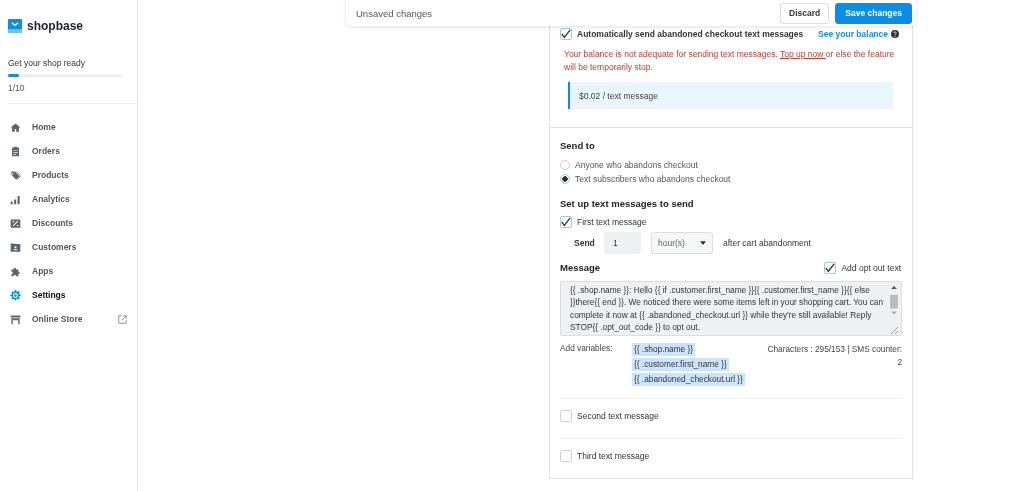 The width and height of the screenshot is (1024, 491). I want to click on nav-item: Discounts, so click(68, 223).